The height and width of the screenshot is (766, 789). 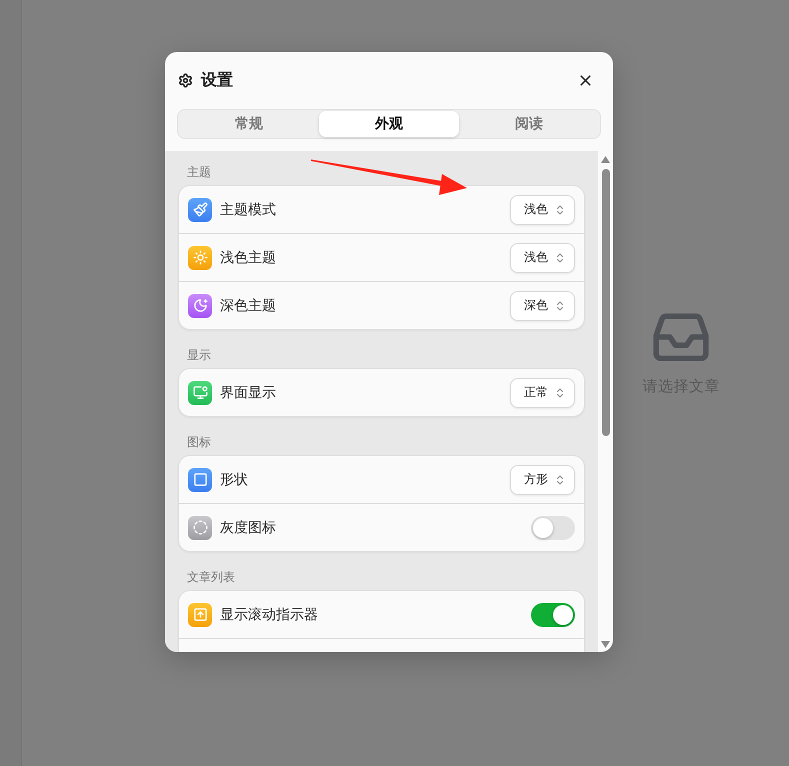 I want to click on setting-label: 形状, so click(x=234, y=479).